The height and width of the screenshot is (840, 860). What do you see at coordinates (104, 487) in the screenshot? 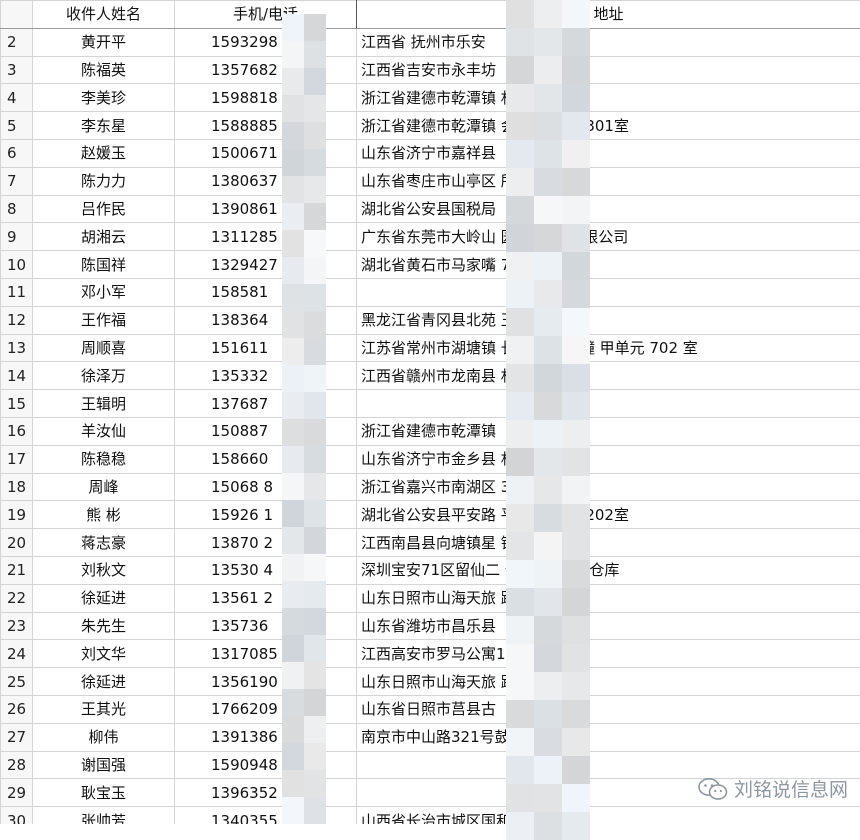
I see `name-cell: 周峰` at bounding box center [104, 487].